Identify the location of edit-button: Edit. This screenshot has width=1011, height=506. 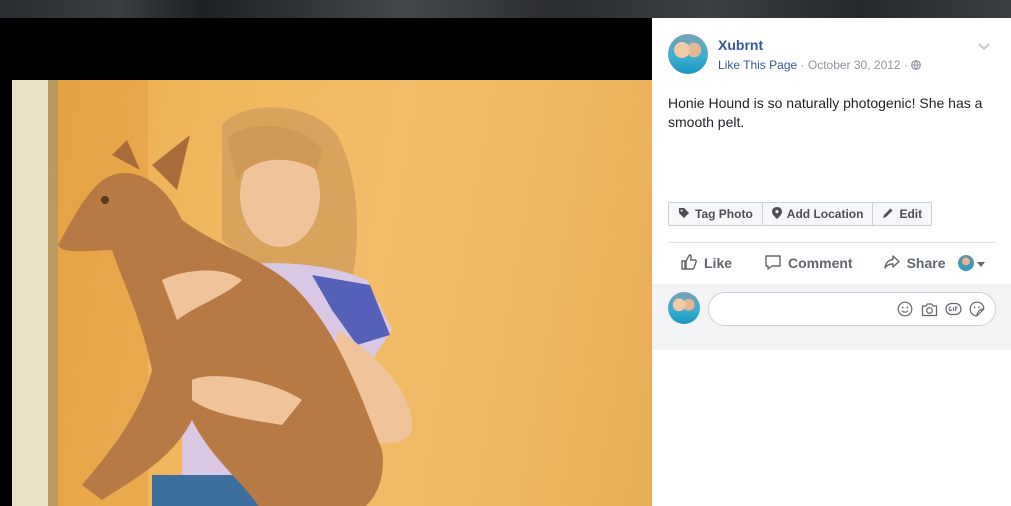
(902, 214).